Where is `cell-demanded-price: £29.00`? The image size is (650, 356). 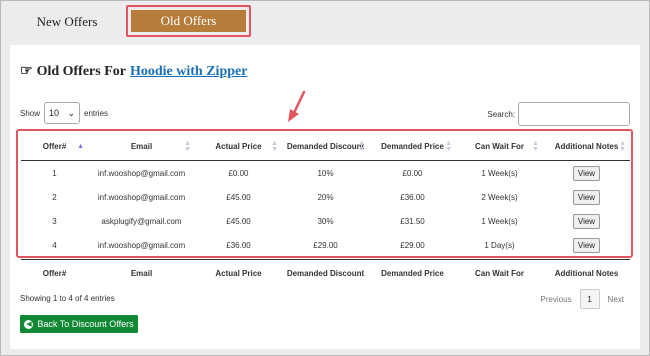 cell-demanded-price: £29.00 is located at coordinates (412, 245).